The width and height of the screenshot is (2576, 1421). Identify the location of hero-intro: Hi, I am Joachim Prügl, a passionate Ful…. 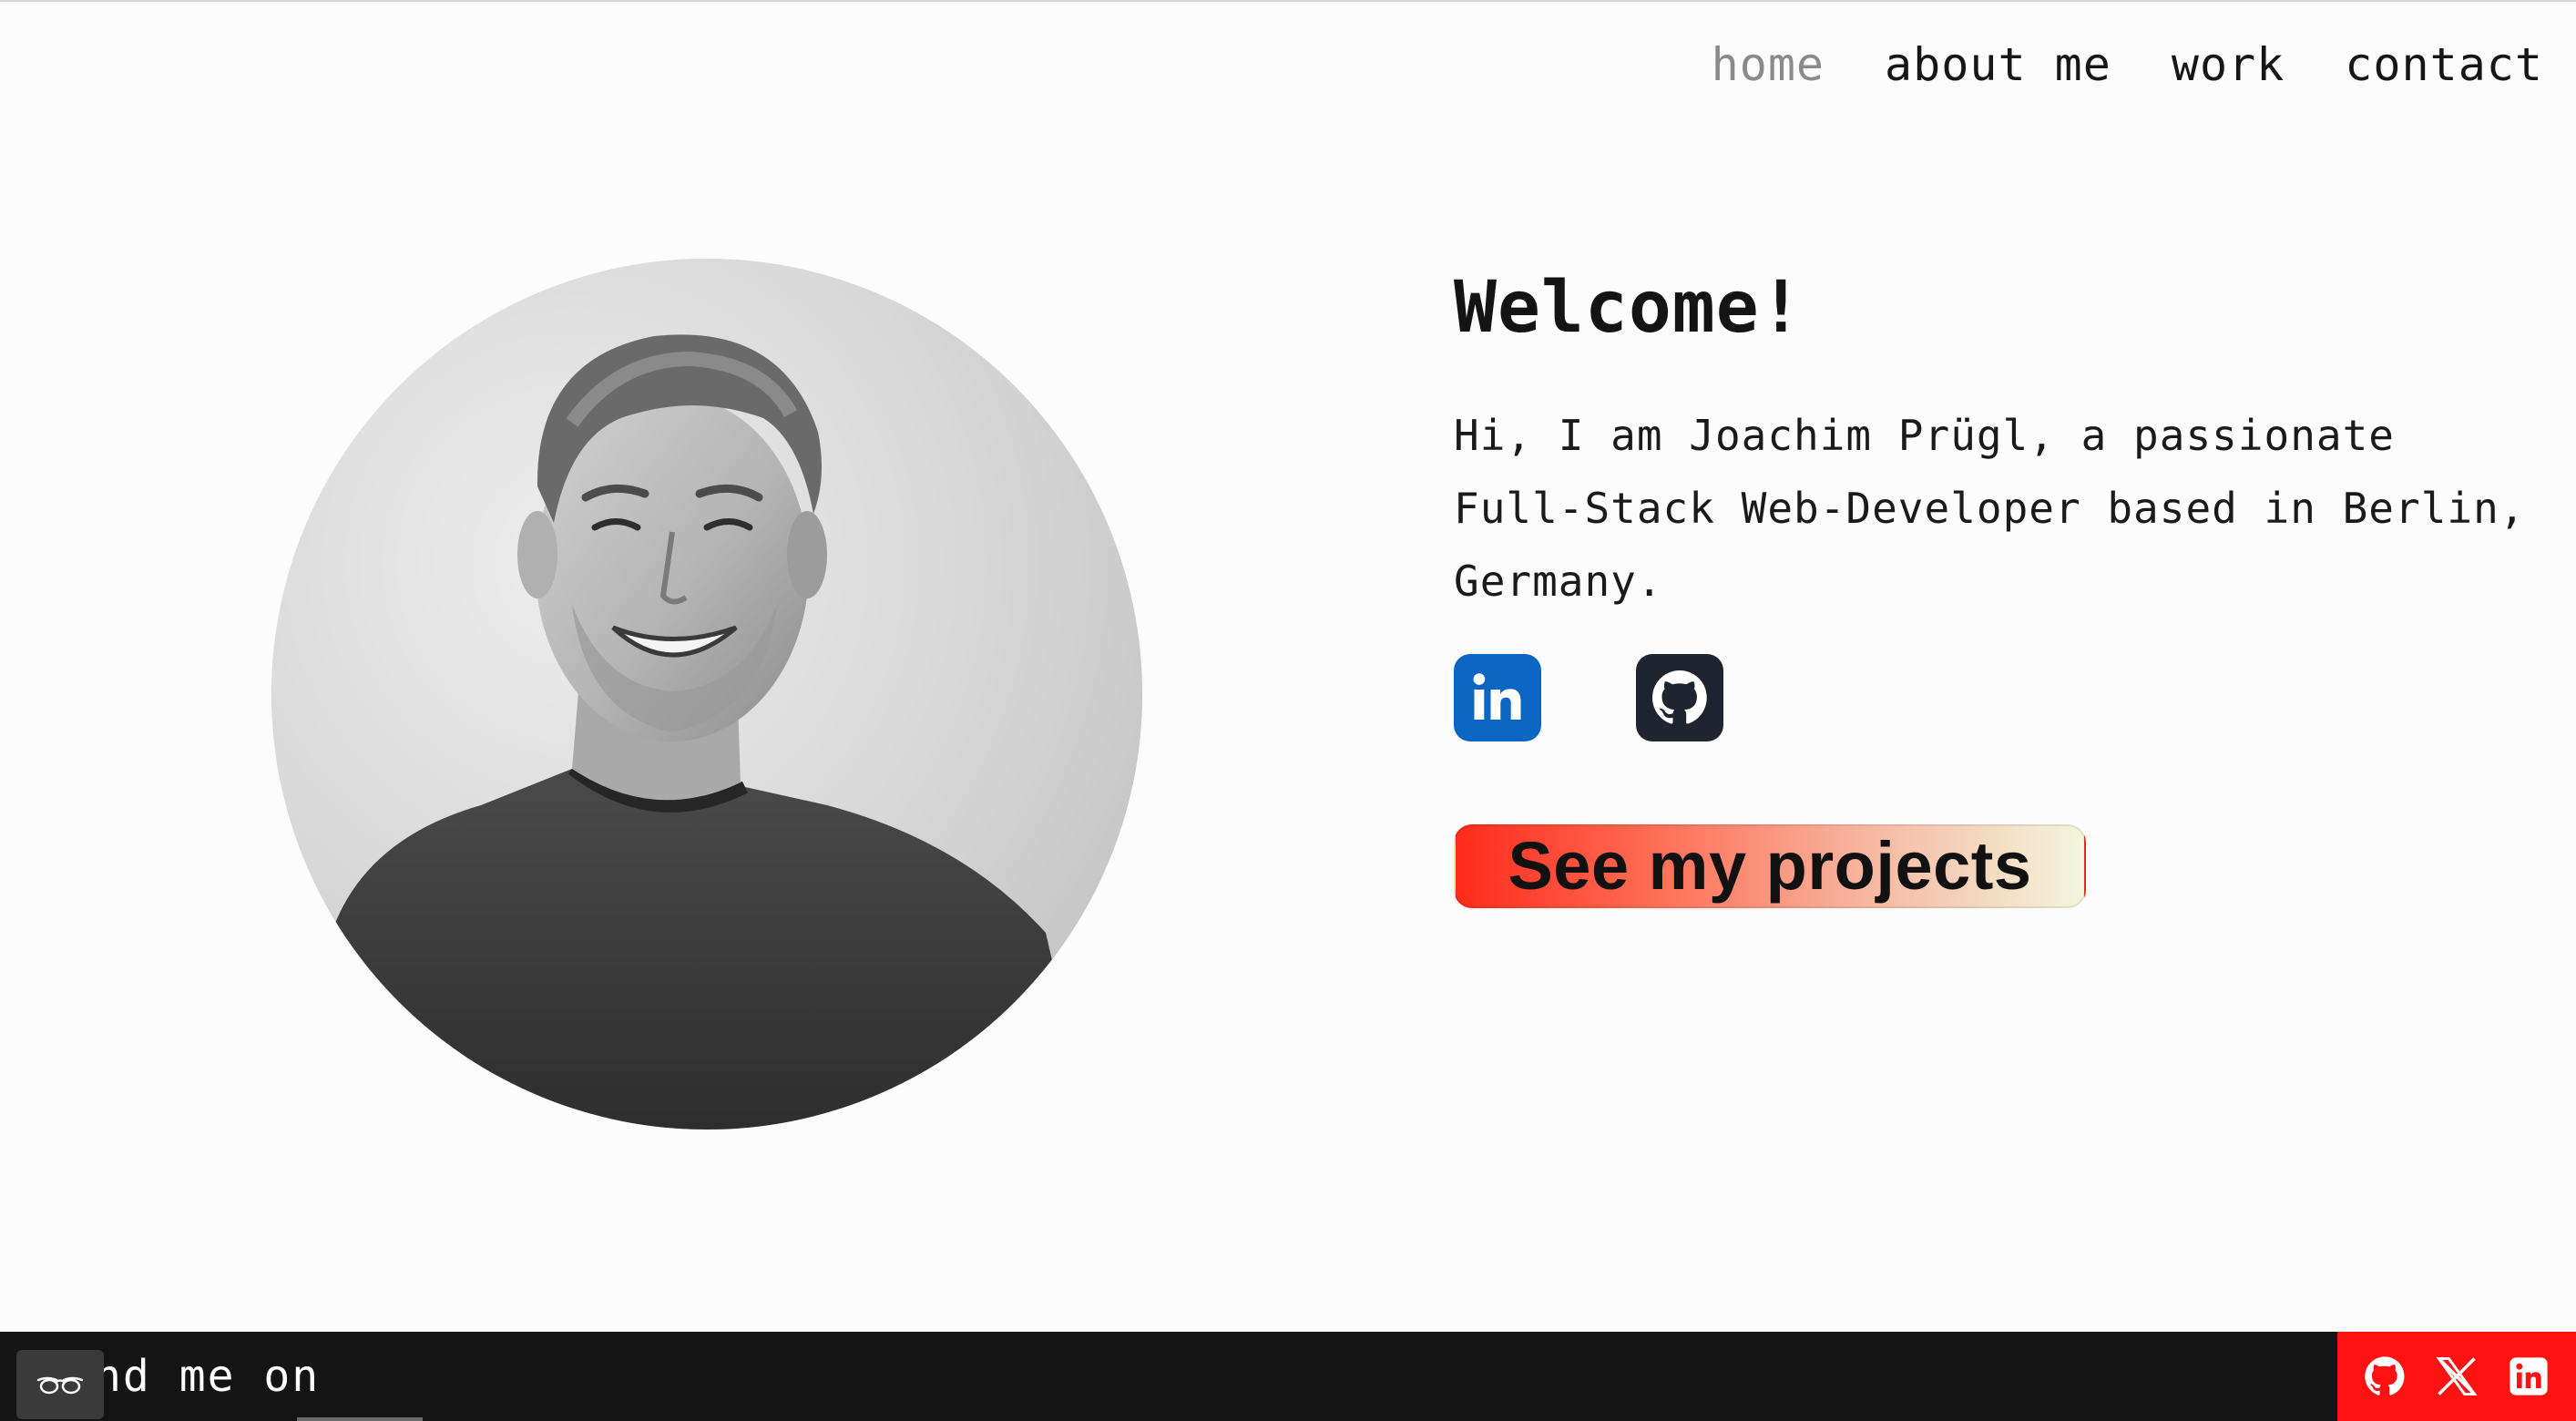
(1990, 508).